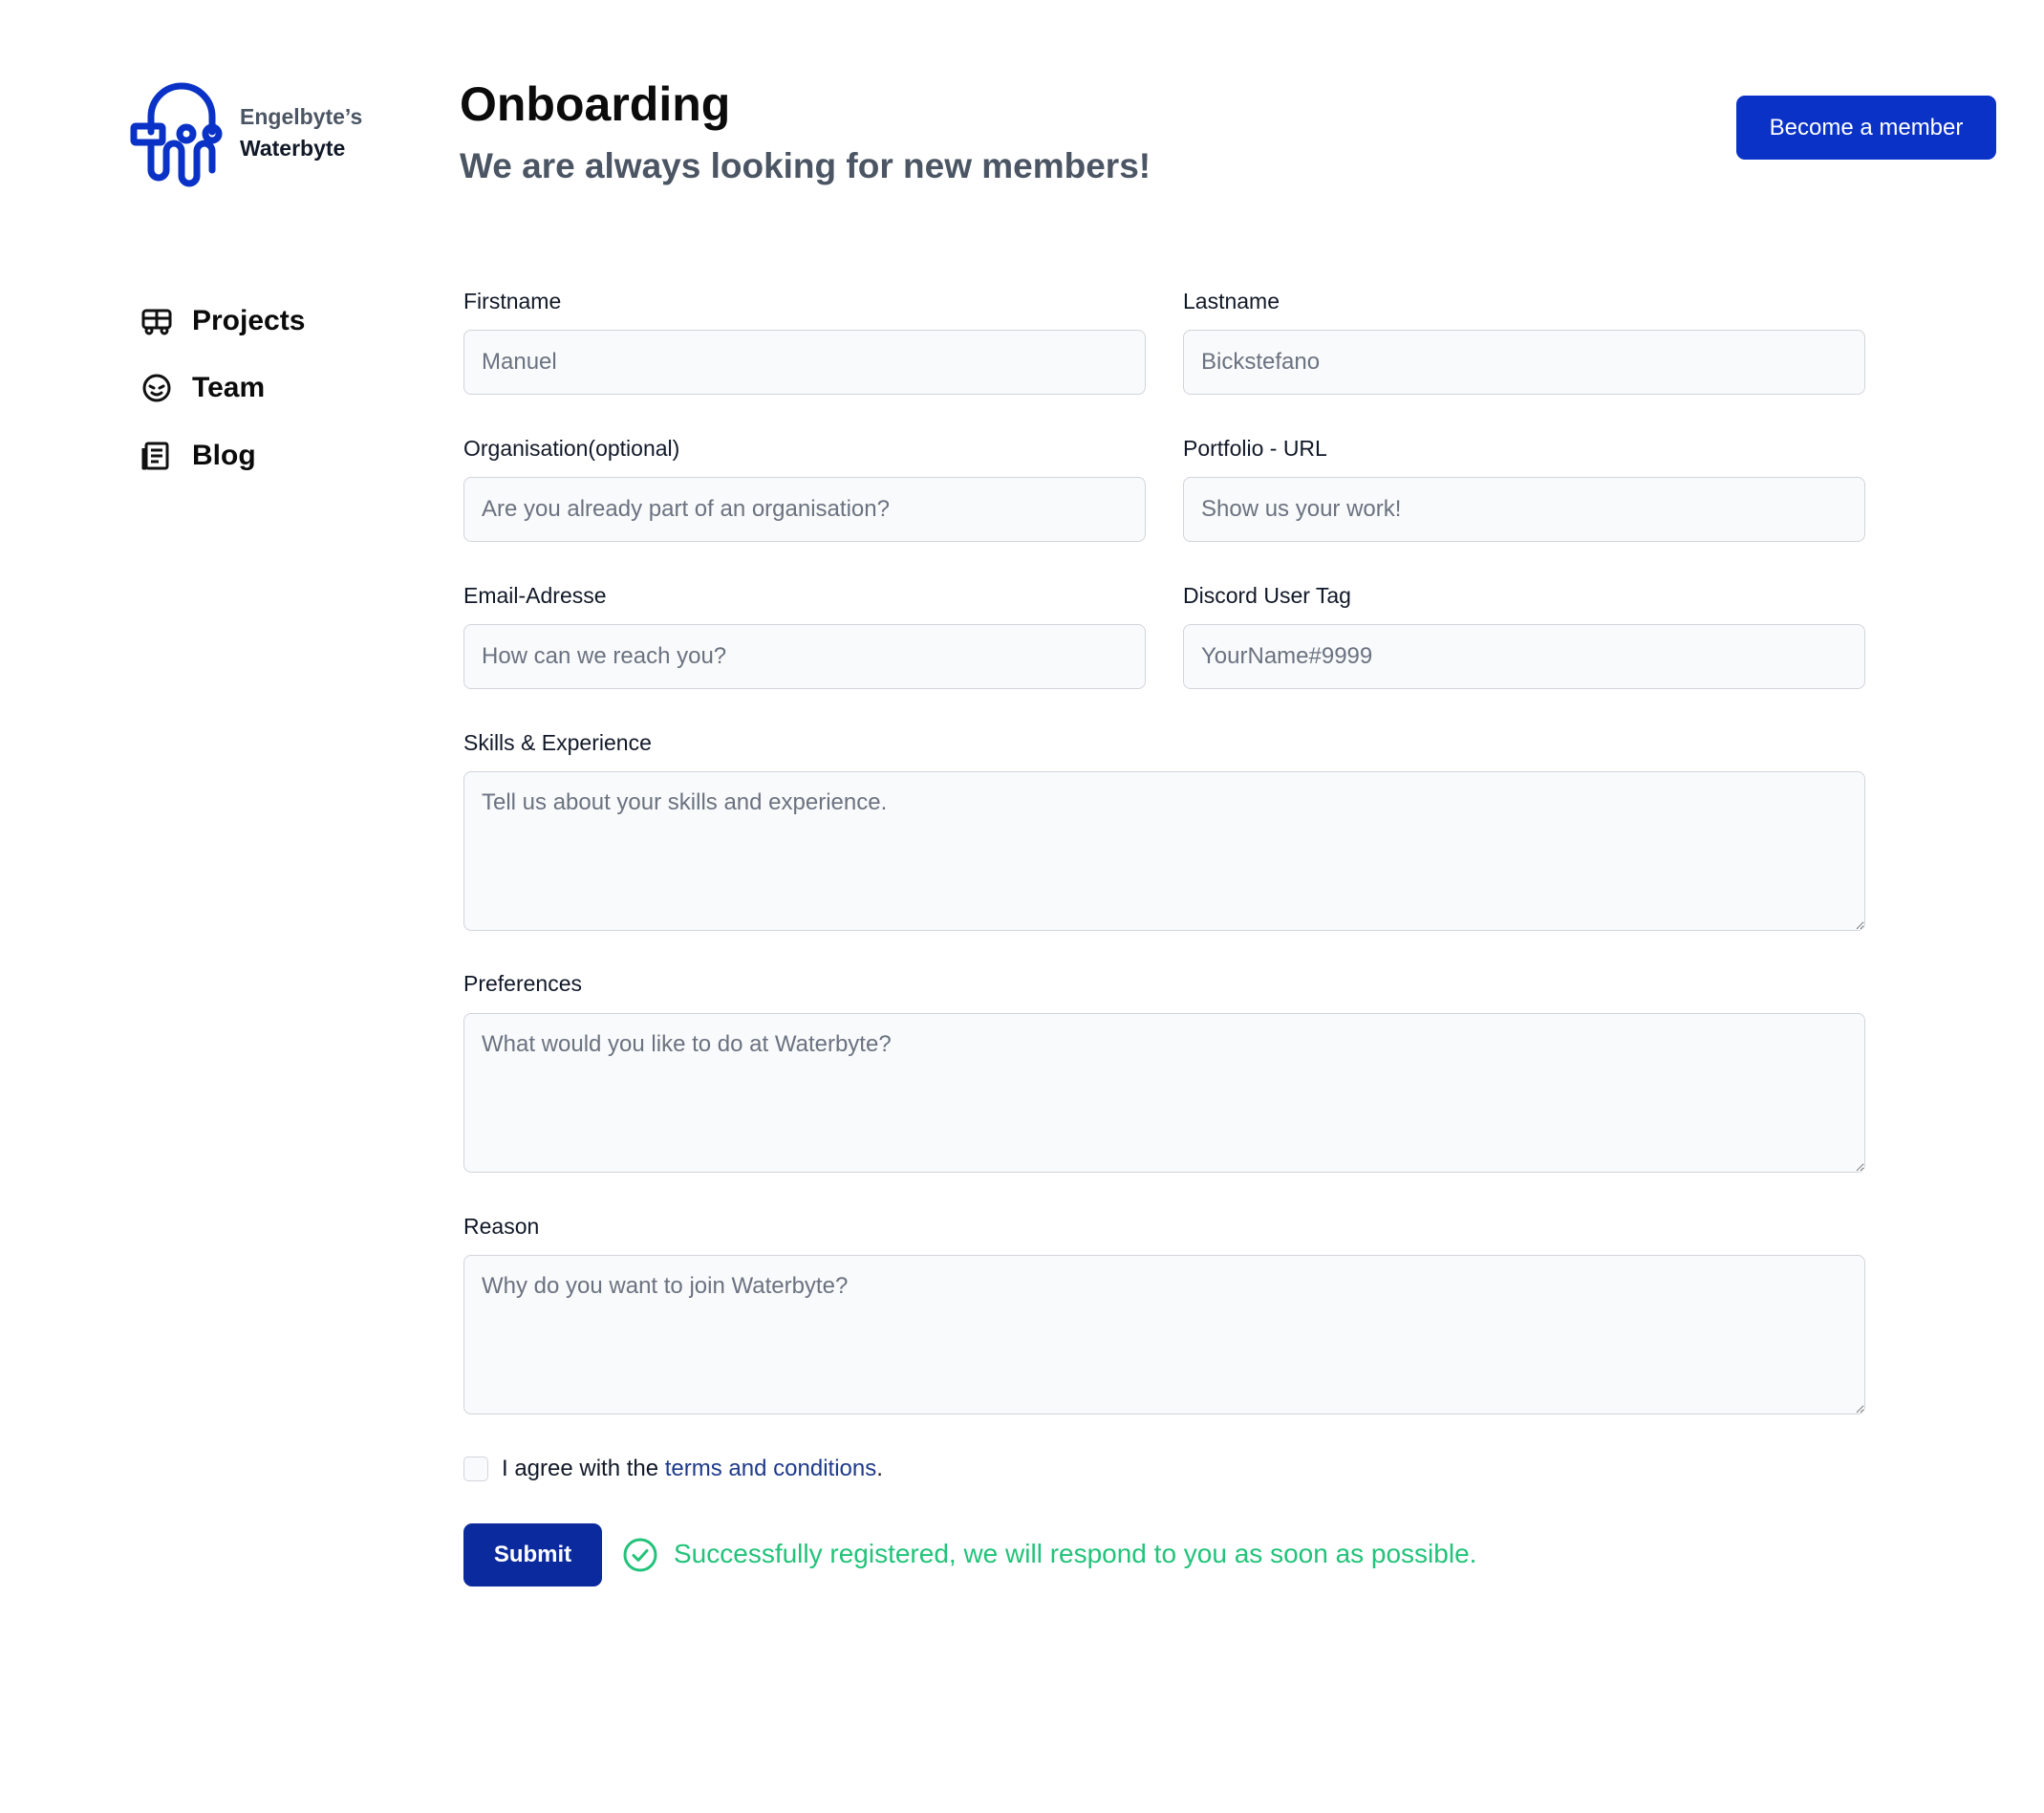  I want to click on lastname-label: Lastname, so click(1231, 301).